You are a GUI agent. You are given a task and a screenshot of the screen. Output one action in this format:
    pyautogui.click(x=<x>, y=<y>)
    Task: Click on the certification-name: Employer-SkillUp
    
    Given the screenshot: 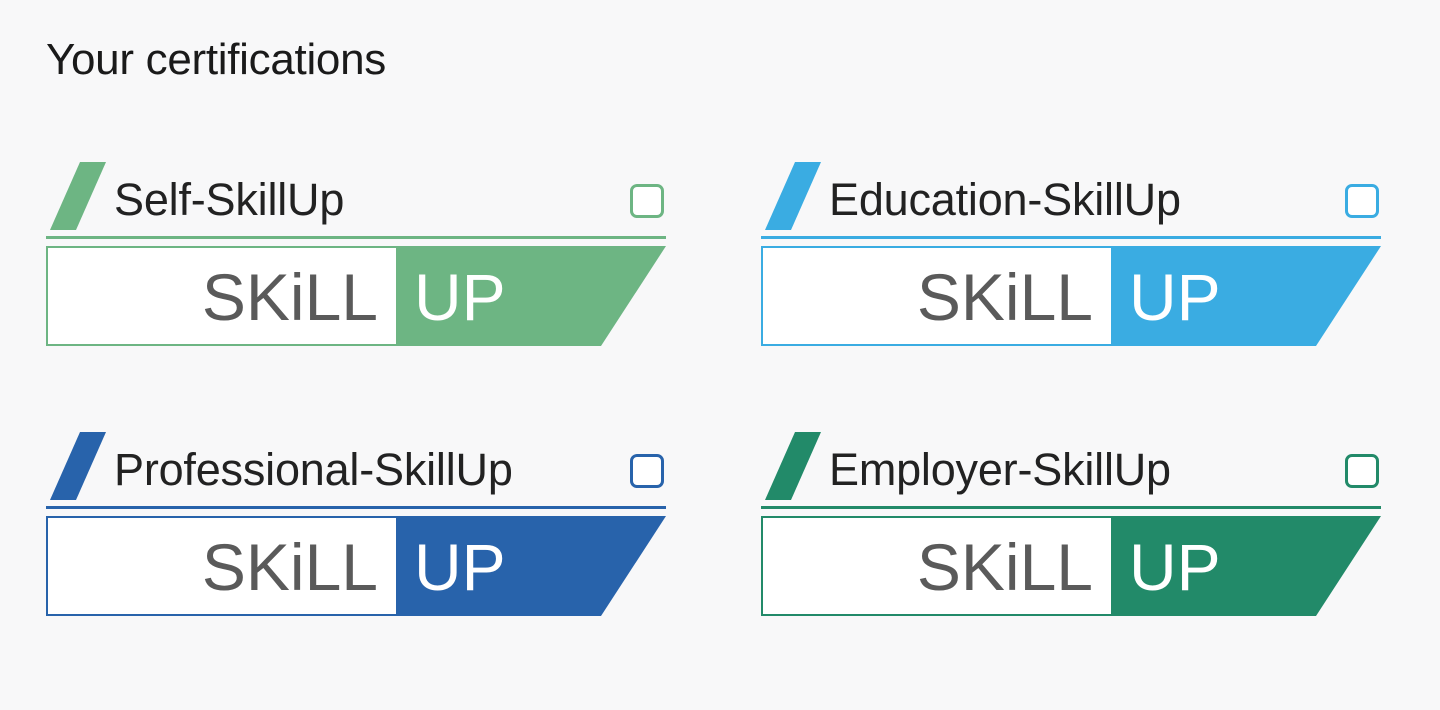 What is the action you would take?
    pyautogui.click(x=1000, y=469)
    